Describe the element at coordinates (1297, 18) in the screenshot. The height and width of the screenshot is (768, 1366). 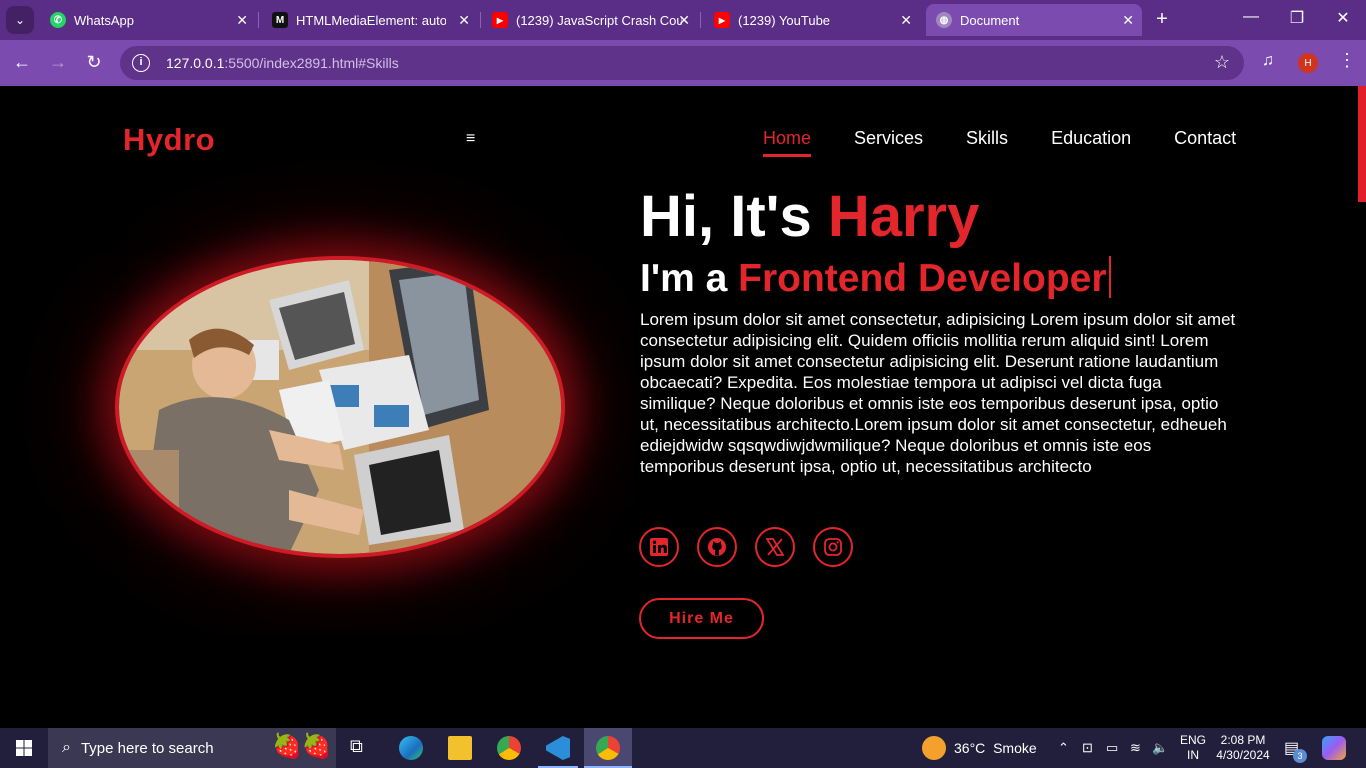
I see `restore-button: ❐` at that location.